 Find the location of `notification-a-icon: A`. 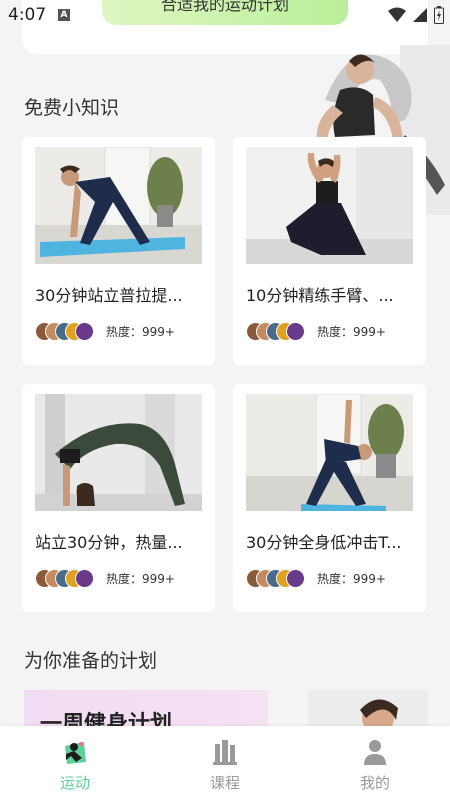

notification-a-icon: A is located at coordinates (64, 15).